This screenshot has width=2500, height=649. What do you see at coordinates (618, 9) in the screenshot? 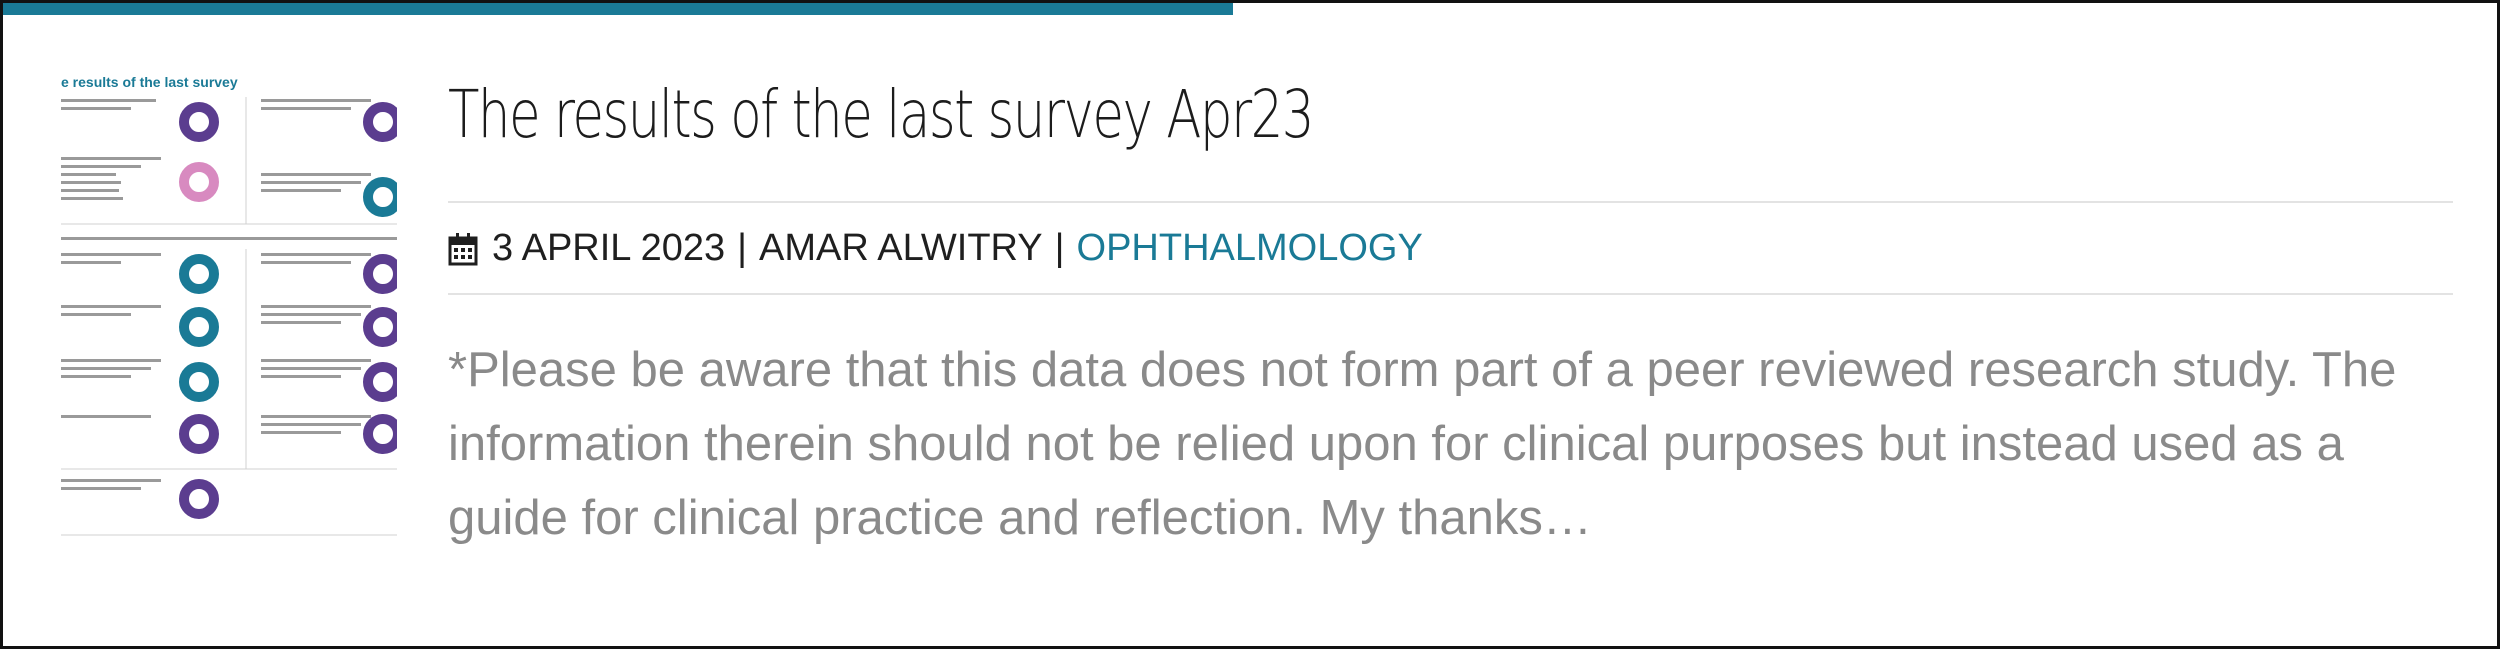
I see `accent-bar` at bounding box center [618, 9].